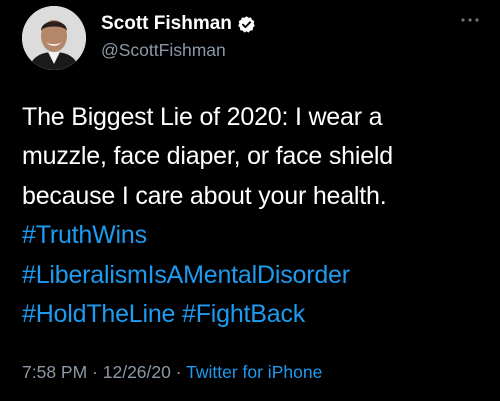 The image size is (500, 401). I want to click on avatar-photo, so click(54, 38).